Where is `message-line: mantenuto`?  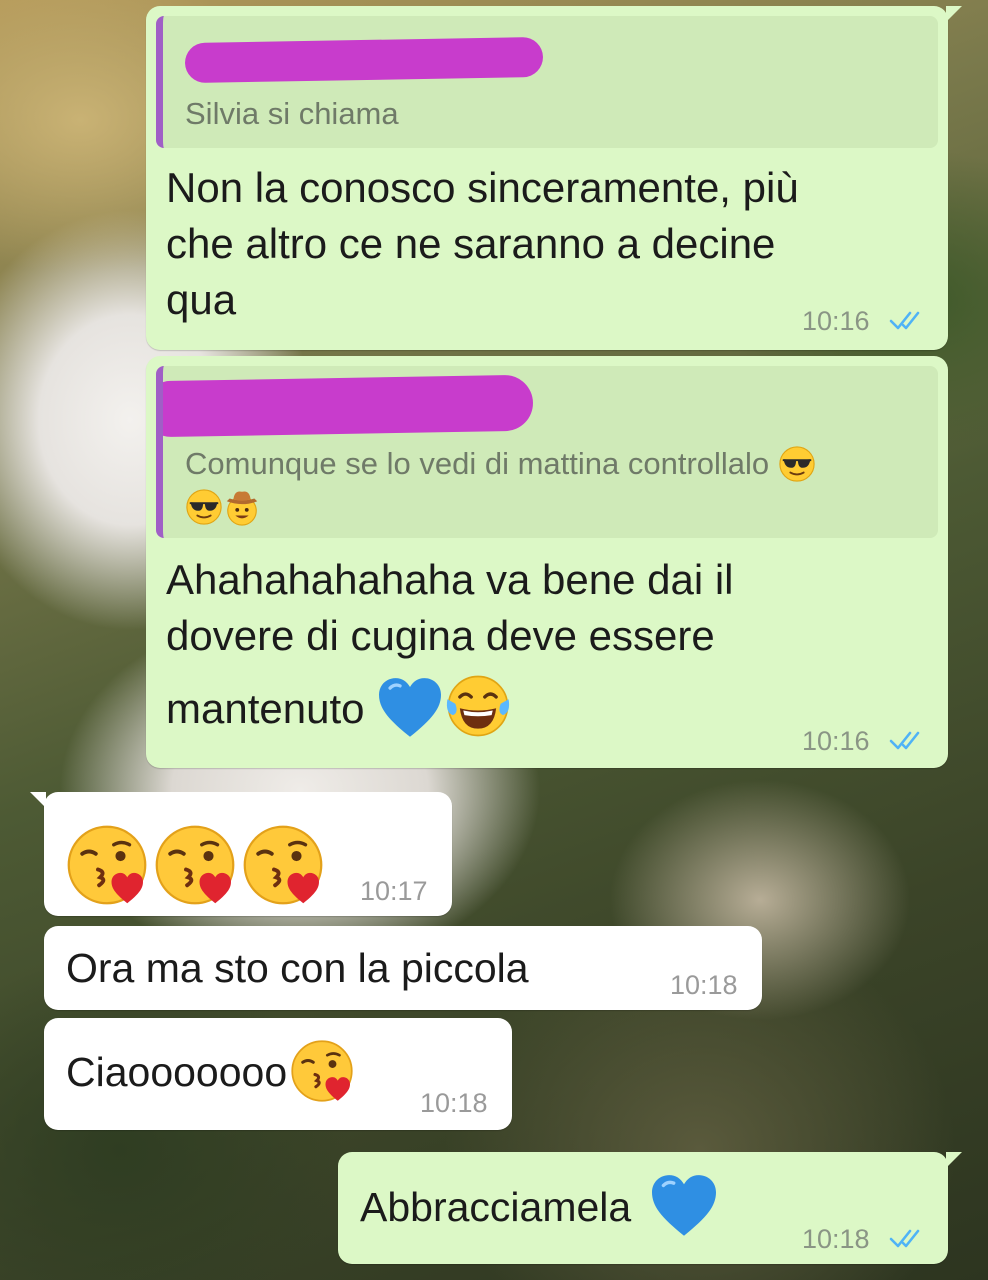 message-line: mantenuto is located at coordinates (450, 712).